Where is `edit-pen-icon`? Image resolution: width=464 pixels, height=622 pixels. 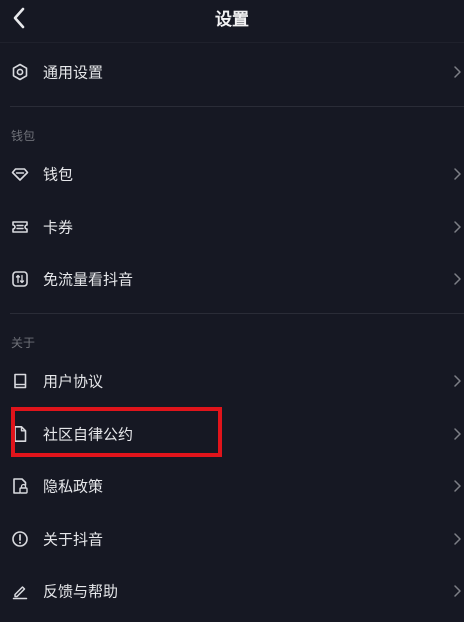 edit-pen-icon is located at coordinates (20, 591).